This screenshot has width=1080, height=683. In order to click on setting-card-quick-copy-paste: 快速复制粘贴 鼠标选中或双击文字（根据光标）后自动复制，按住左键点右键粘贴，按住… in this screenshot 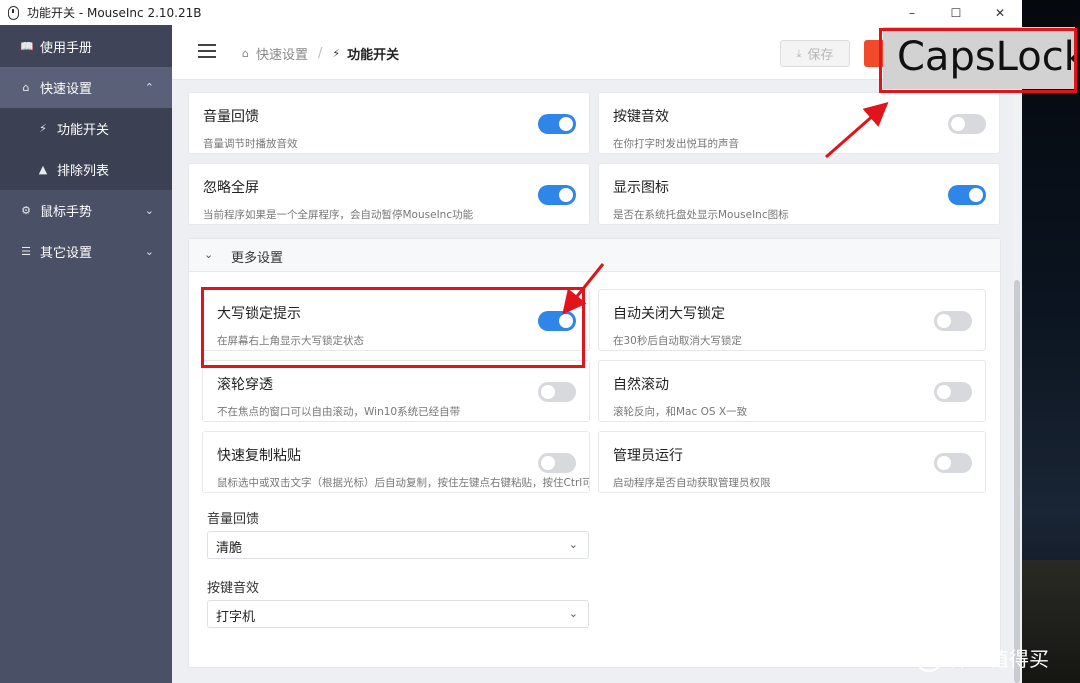, I will do `click(396, 462)`.